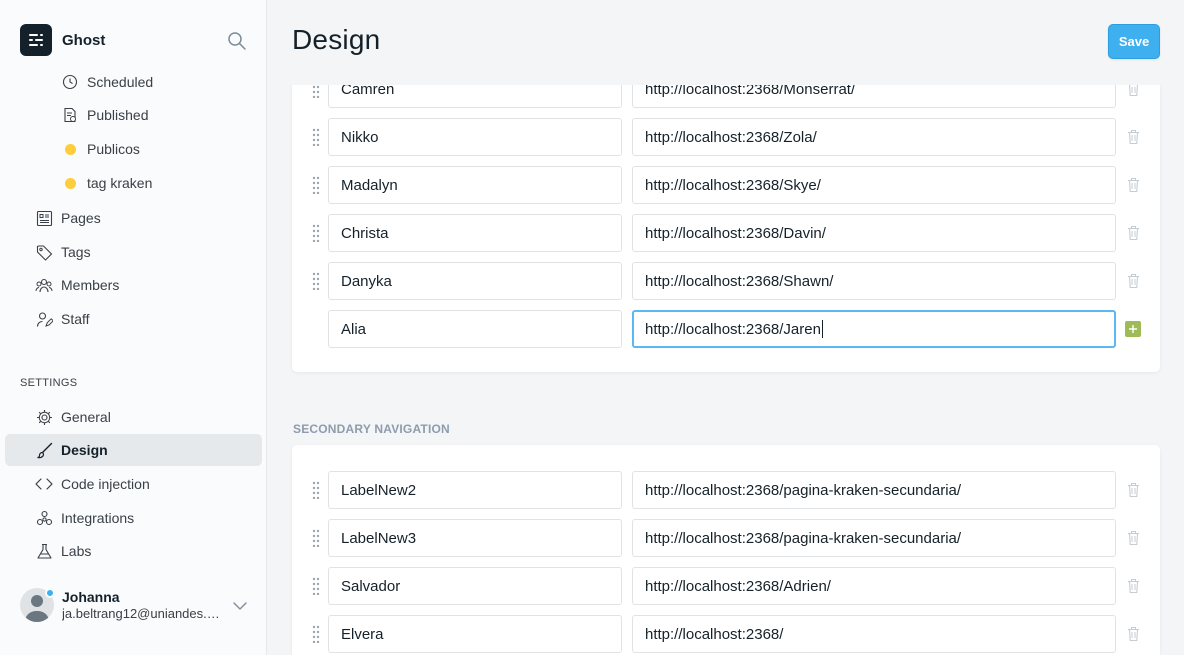 The image size is (1184, 655). I want to click on navigation-item-row: Nikko http://localhost:2368/Zola/, so click(726, 137).